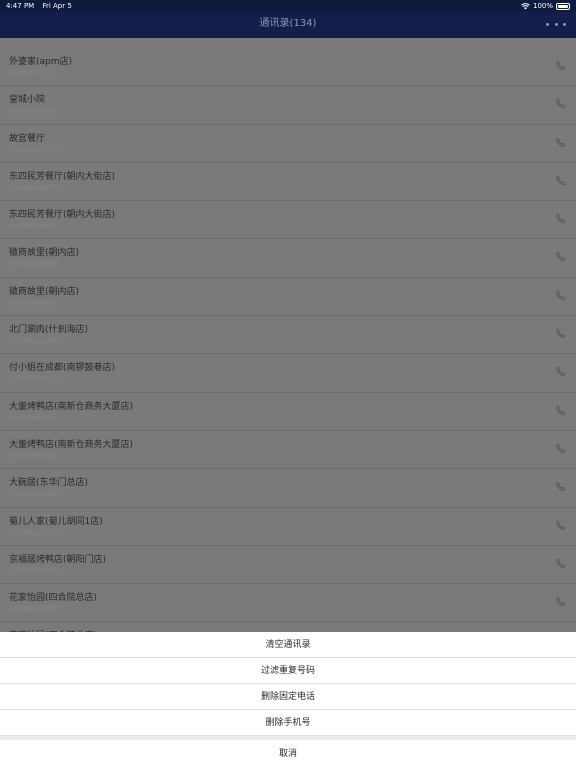 The image size is (576, 768). I want to click on contact-phone: 01051690329, so click(33, 417).